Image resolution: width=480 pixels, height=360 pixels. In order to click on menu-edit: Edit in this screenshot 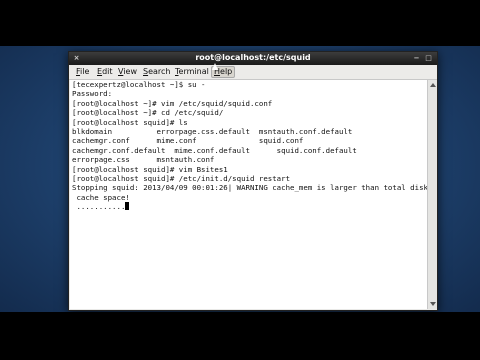, I will do `click(105, 72)`.